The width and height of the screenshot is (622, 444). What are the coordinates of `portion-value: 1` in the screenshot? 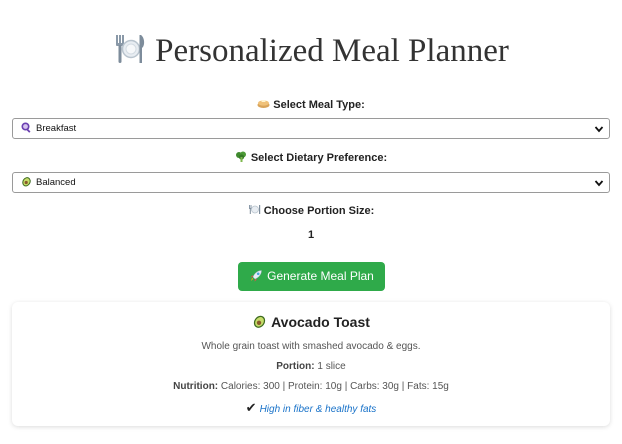 It's located at (311, 235).